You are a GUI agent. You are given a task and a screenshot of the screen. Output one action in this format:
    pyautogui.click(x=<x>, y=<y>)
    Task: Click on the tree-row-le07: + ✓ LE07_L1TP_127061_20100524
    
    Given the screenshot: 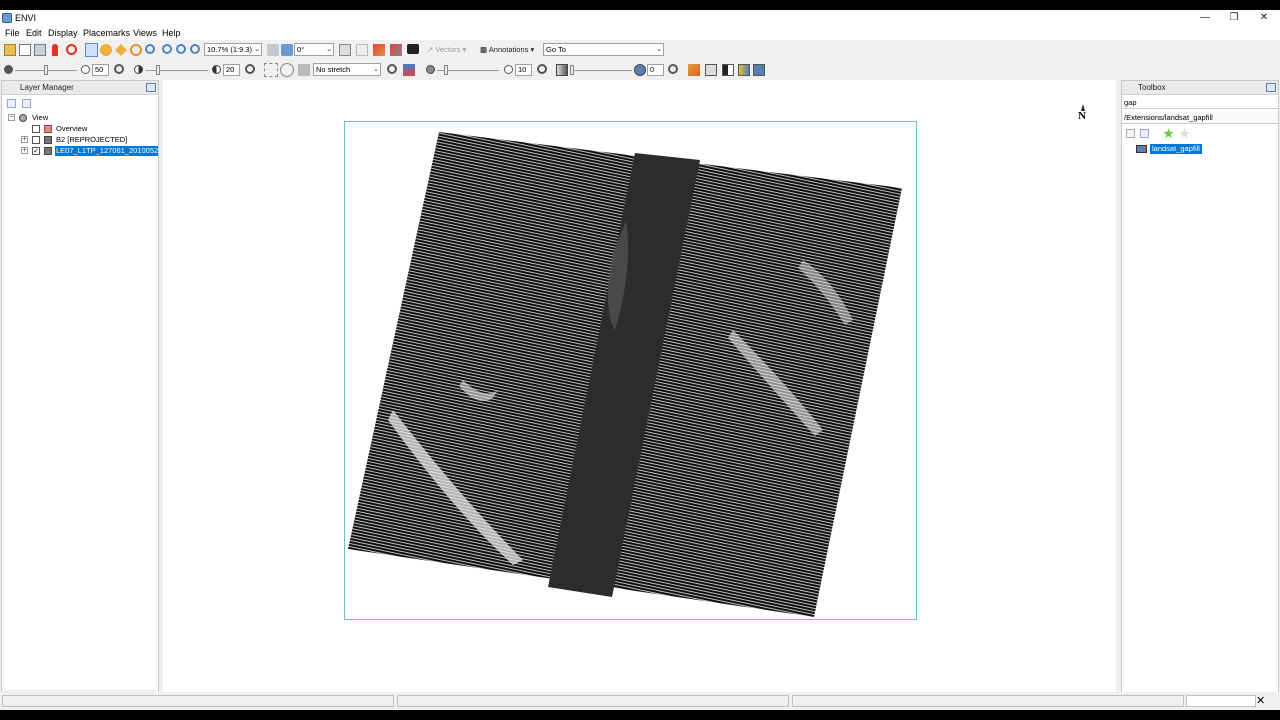 What is the action you would take?
    pyautogui.click(x=80, y=151)
    